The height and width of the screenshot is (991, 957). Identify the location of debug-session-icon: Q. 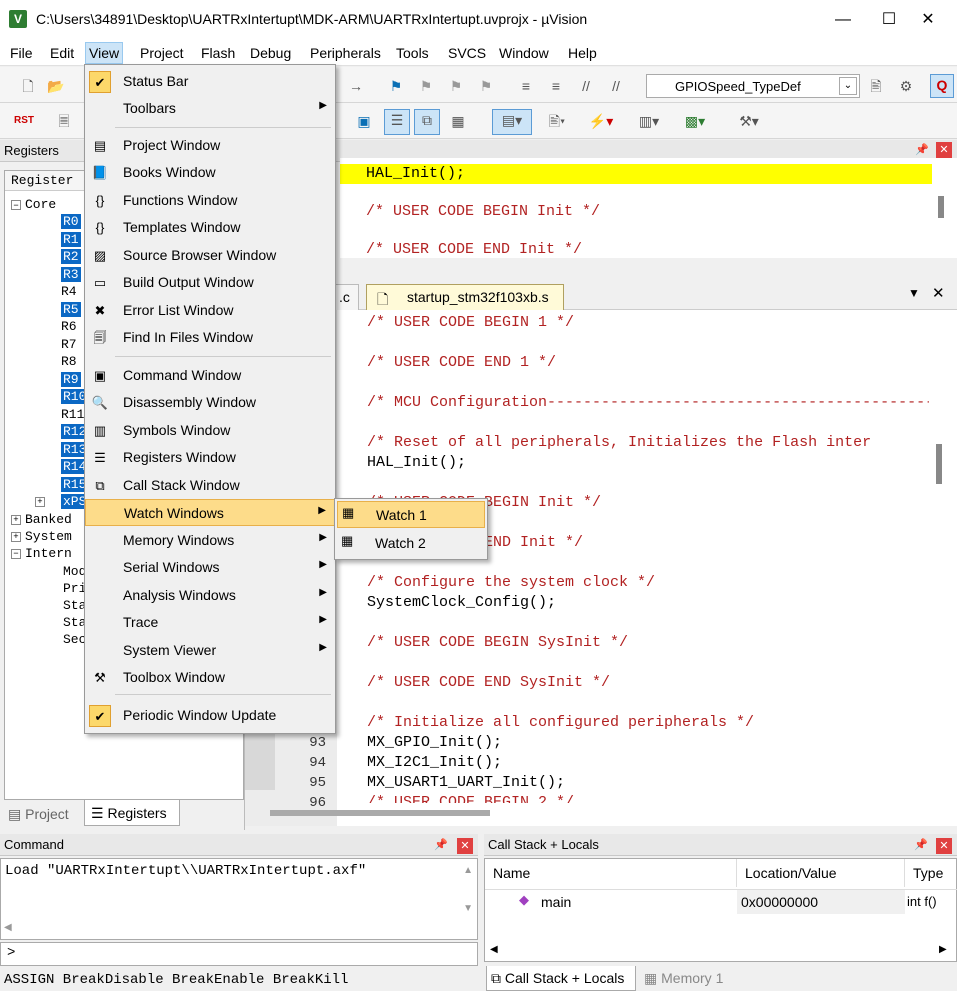
(942, 86).